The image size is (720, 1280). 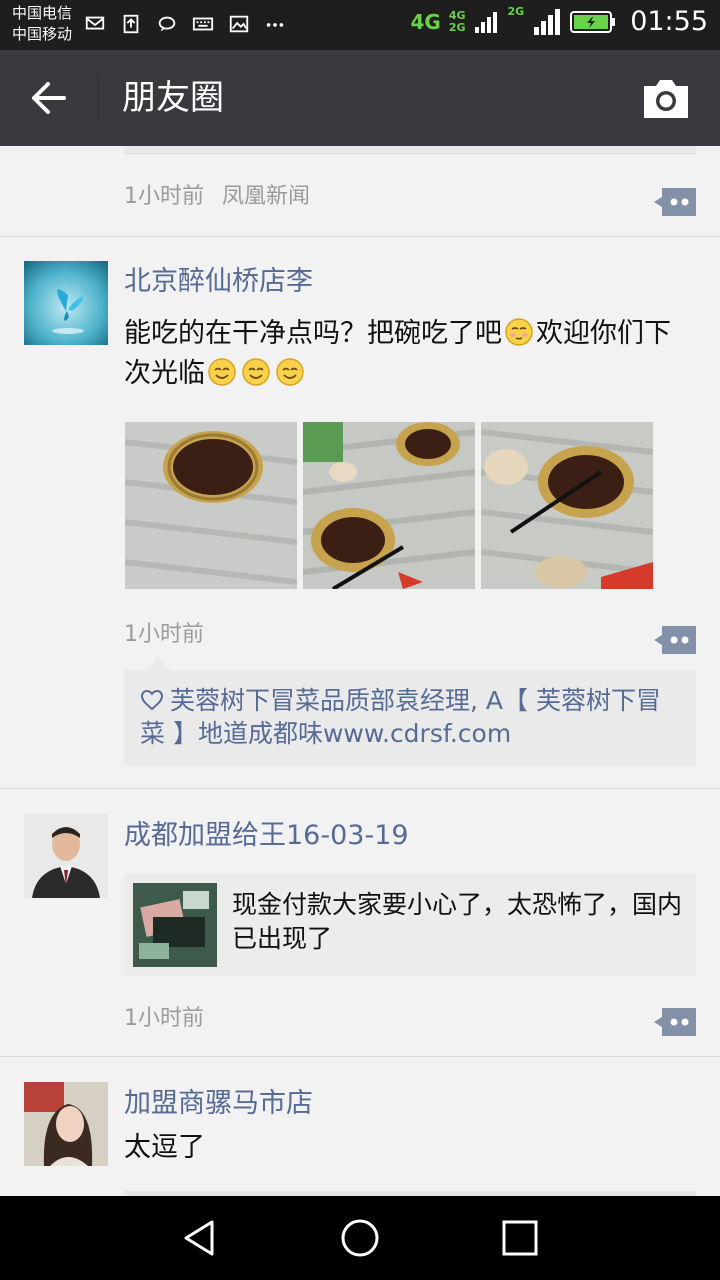 I want to click on home-circle-icon, so click(x=360, y=1238).